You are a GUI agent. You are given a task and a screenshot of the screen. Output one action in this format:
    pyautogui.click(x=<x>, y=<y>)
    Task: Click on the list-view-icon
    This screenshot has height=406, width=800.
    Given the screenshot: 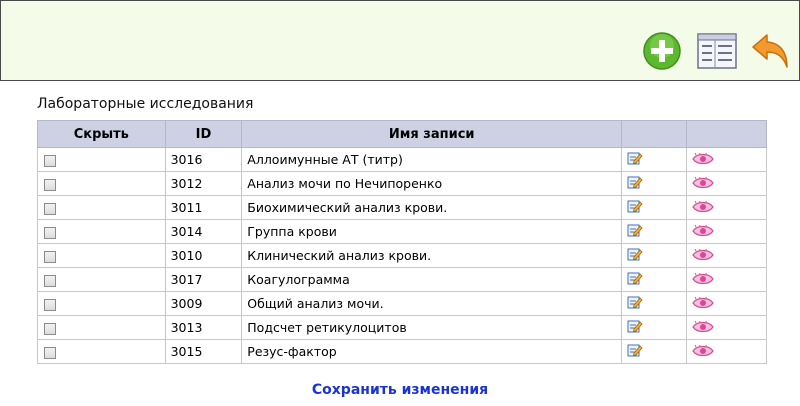 What is the action you would take?
    pyautogui.click(x=717, y=51)
    